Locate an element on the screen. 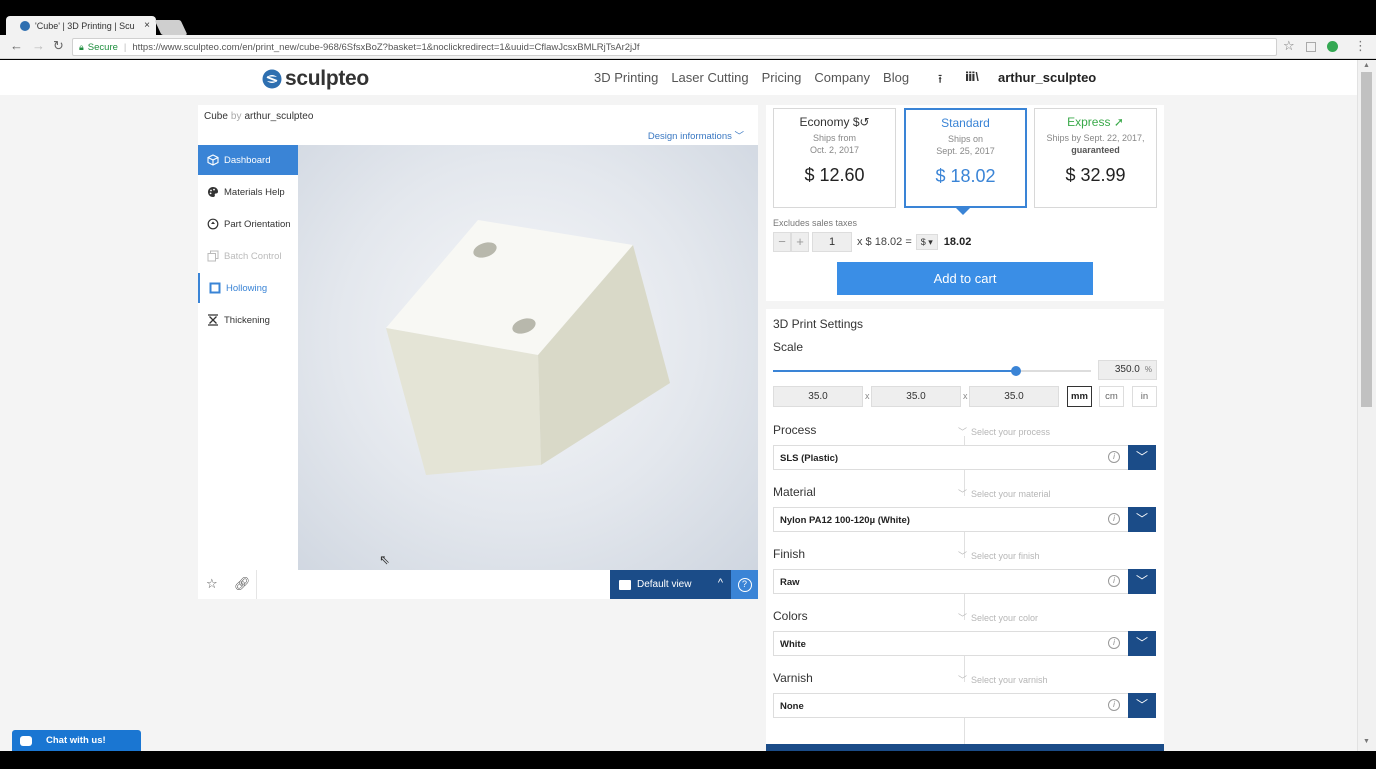 This screenshot has width=1376, height=769. sidebar-item-label: Thickening is located at coordinates (247, 320).